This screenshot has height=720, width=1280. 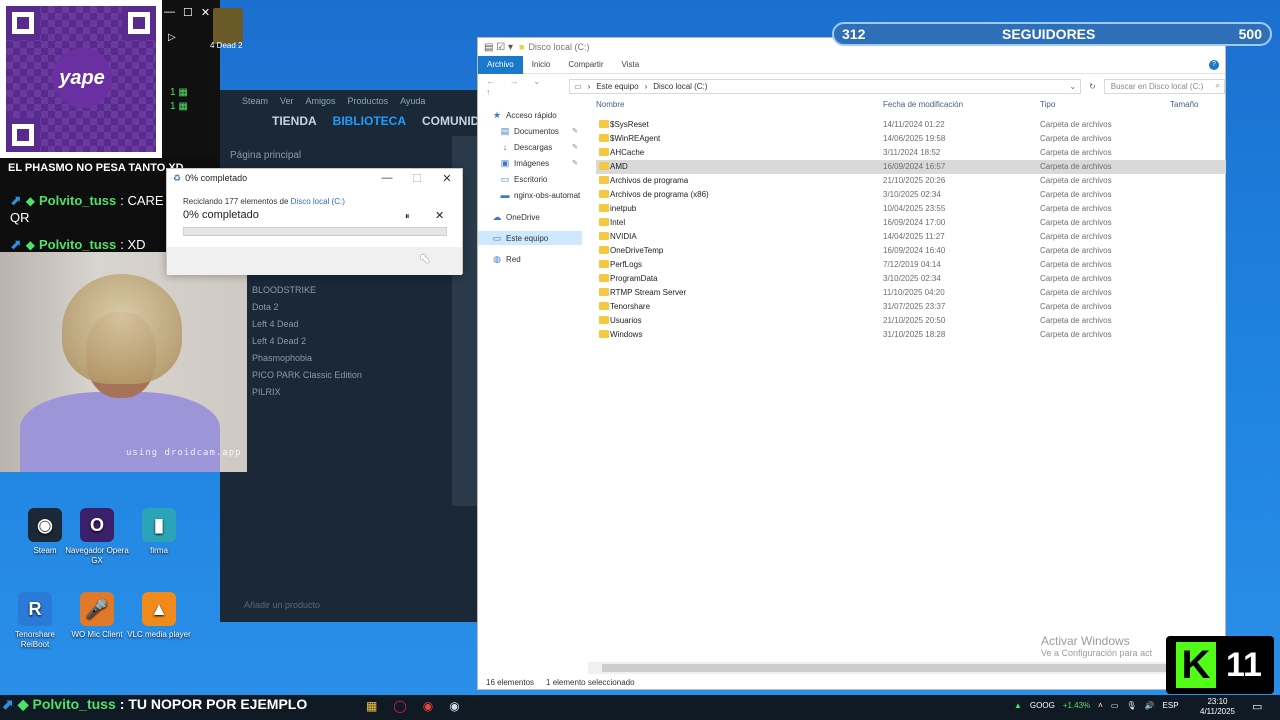 I want to click on file-date: 3/10/2025 02:34, so click(x=912, y=278).